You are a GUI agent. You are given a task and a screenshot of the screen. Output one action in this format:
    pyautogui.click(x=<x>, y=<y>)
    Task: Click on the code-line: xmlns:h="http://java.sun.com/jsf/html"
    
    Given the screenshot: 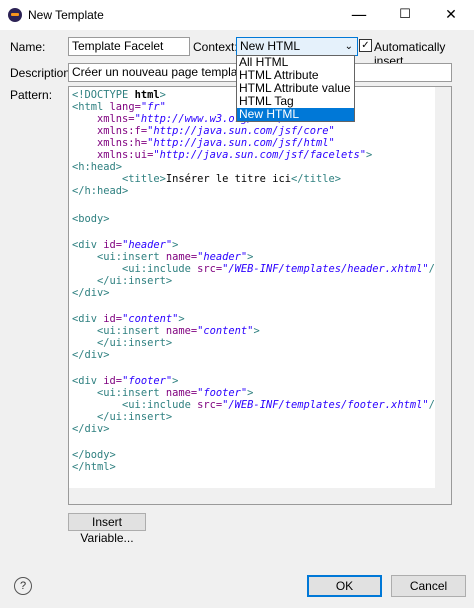 What is the action you would take?
    pyautogui.click(x=203, y=143)
    